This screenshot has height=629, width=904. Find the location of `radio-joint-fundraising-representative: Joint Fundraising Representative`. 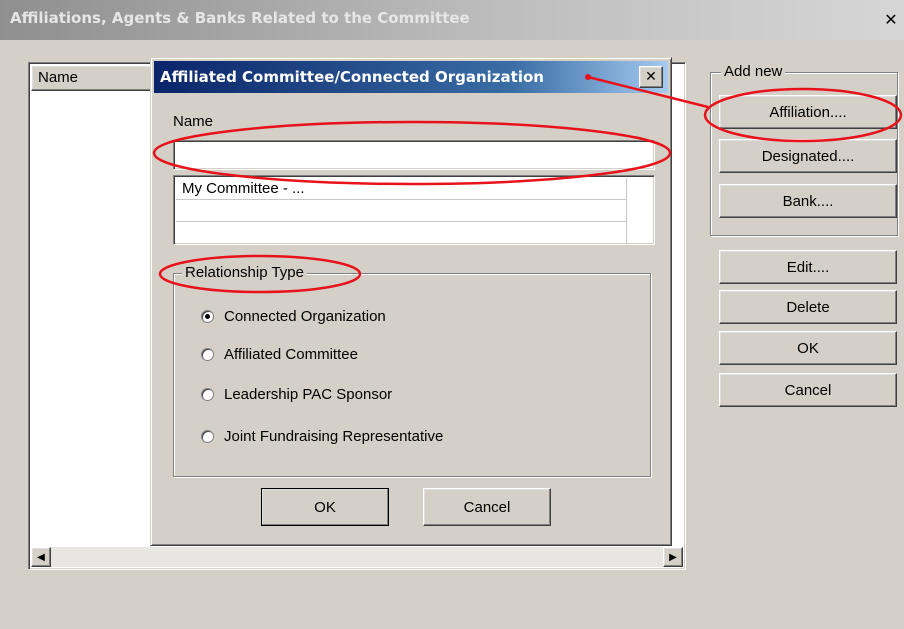

radio-joint-fundraising-representative: Joint Fundraising Representative is located at coordinates (322, 436).